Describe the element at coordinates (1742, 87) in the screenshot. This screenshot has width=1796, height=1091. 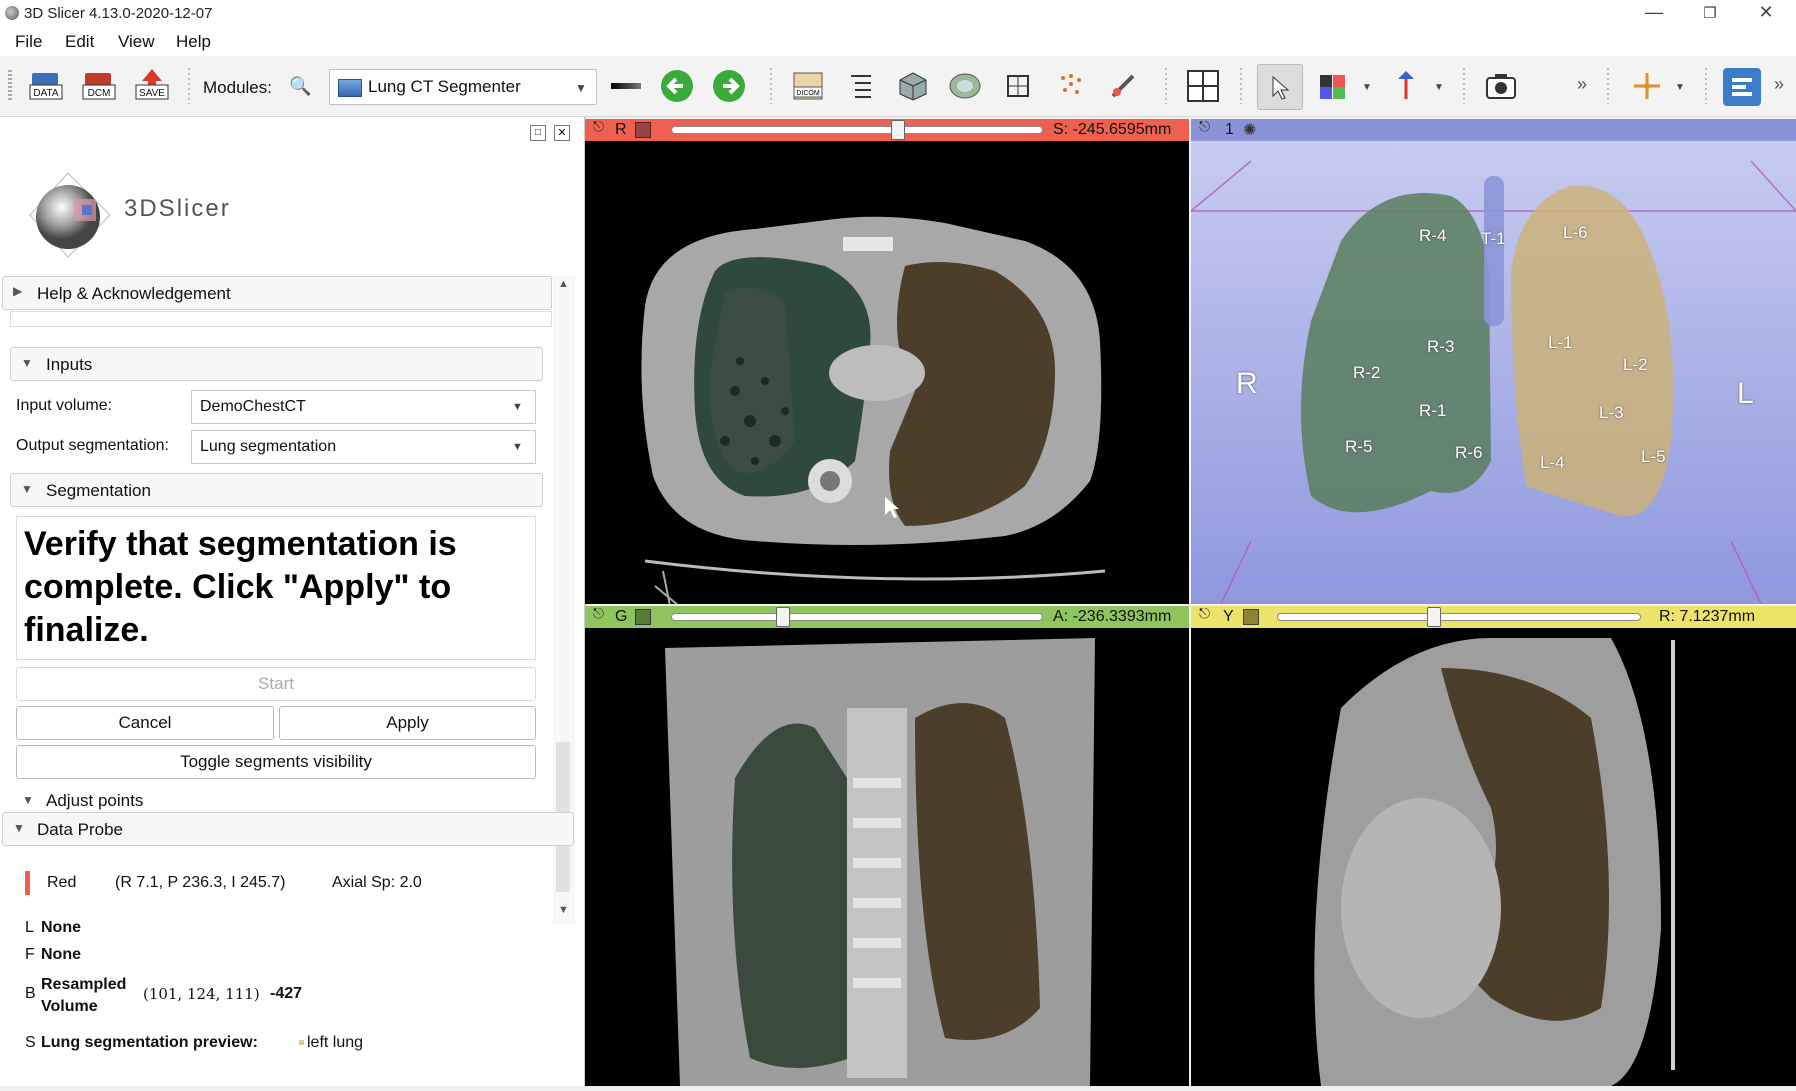
I see `extension-manager-icon` at that location.